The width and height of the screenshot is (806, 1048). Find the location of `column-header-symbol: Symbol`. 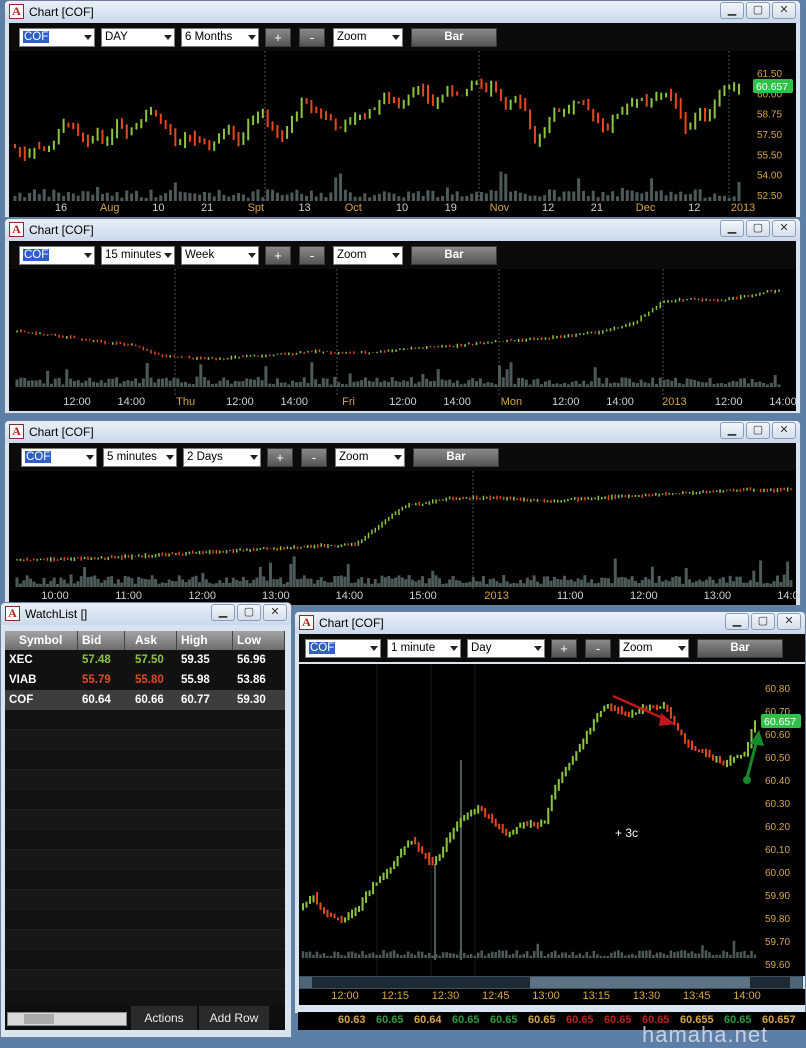

column-header-symbol: Symbol is located at coordinates (41, 640).